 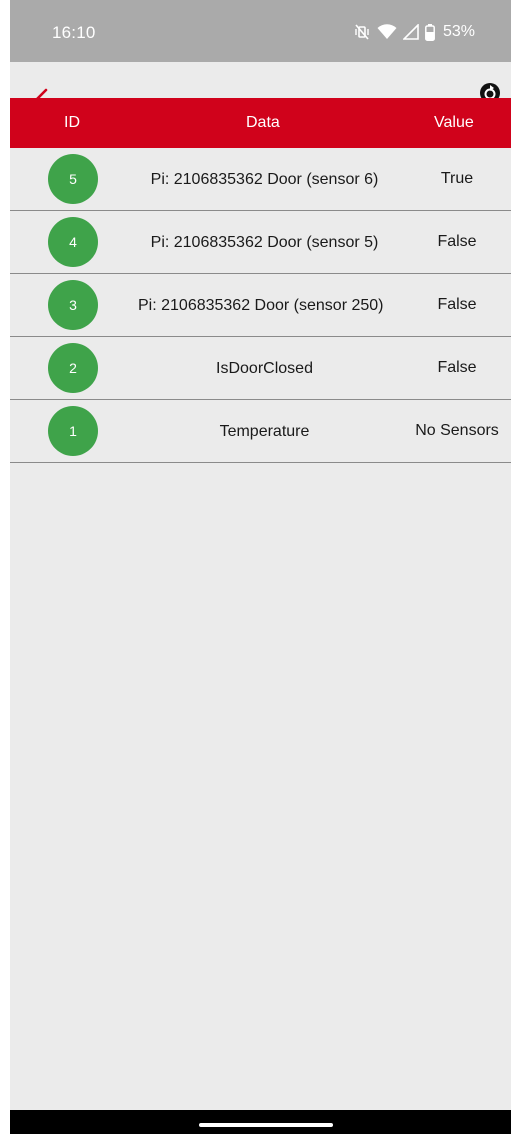 I want to click on vibrate-off-icon, so click(x=362, y=32).